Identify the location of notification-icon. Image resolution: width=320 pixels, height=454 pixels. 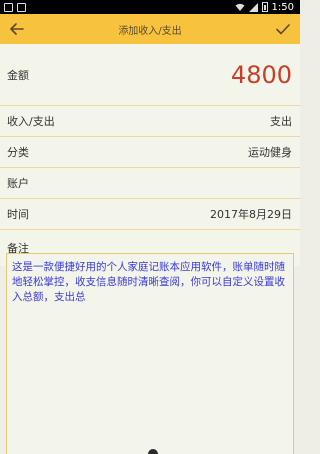
(8, 7).